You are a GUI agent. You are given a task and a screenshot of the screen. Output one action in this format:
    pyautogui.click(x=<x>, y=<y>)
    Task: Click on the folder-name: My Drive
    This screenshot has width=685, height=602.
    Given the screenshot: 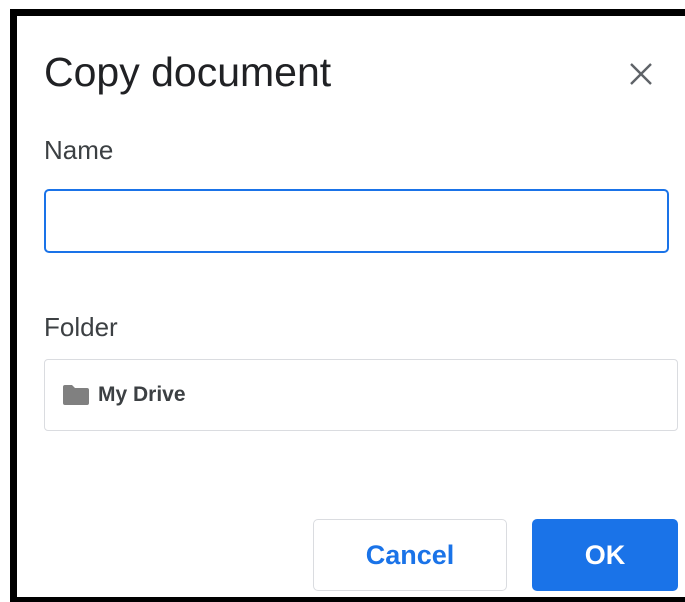 What is the action you would take?
    pyautogui.click(x=142, y=394)
    